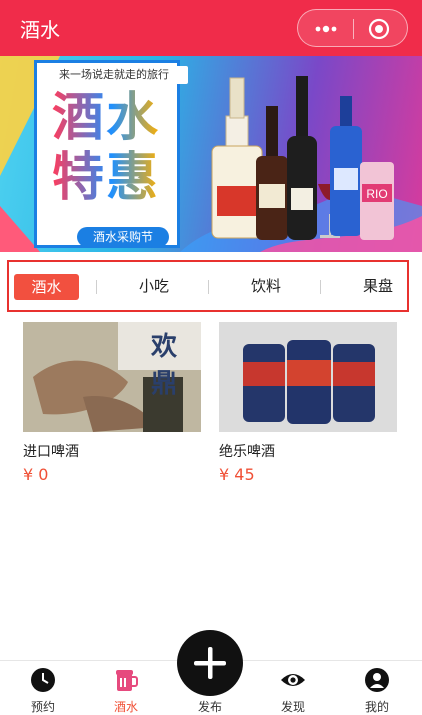 The image size is (422, 715). What do you see at coordinates (346, 166) in the screenshot?
I see `blue-bottle` at bounding box center [346, 166].